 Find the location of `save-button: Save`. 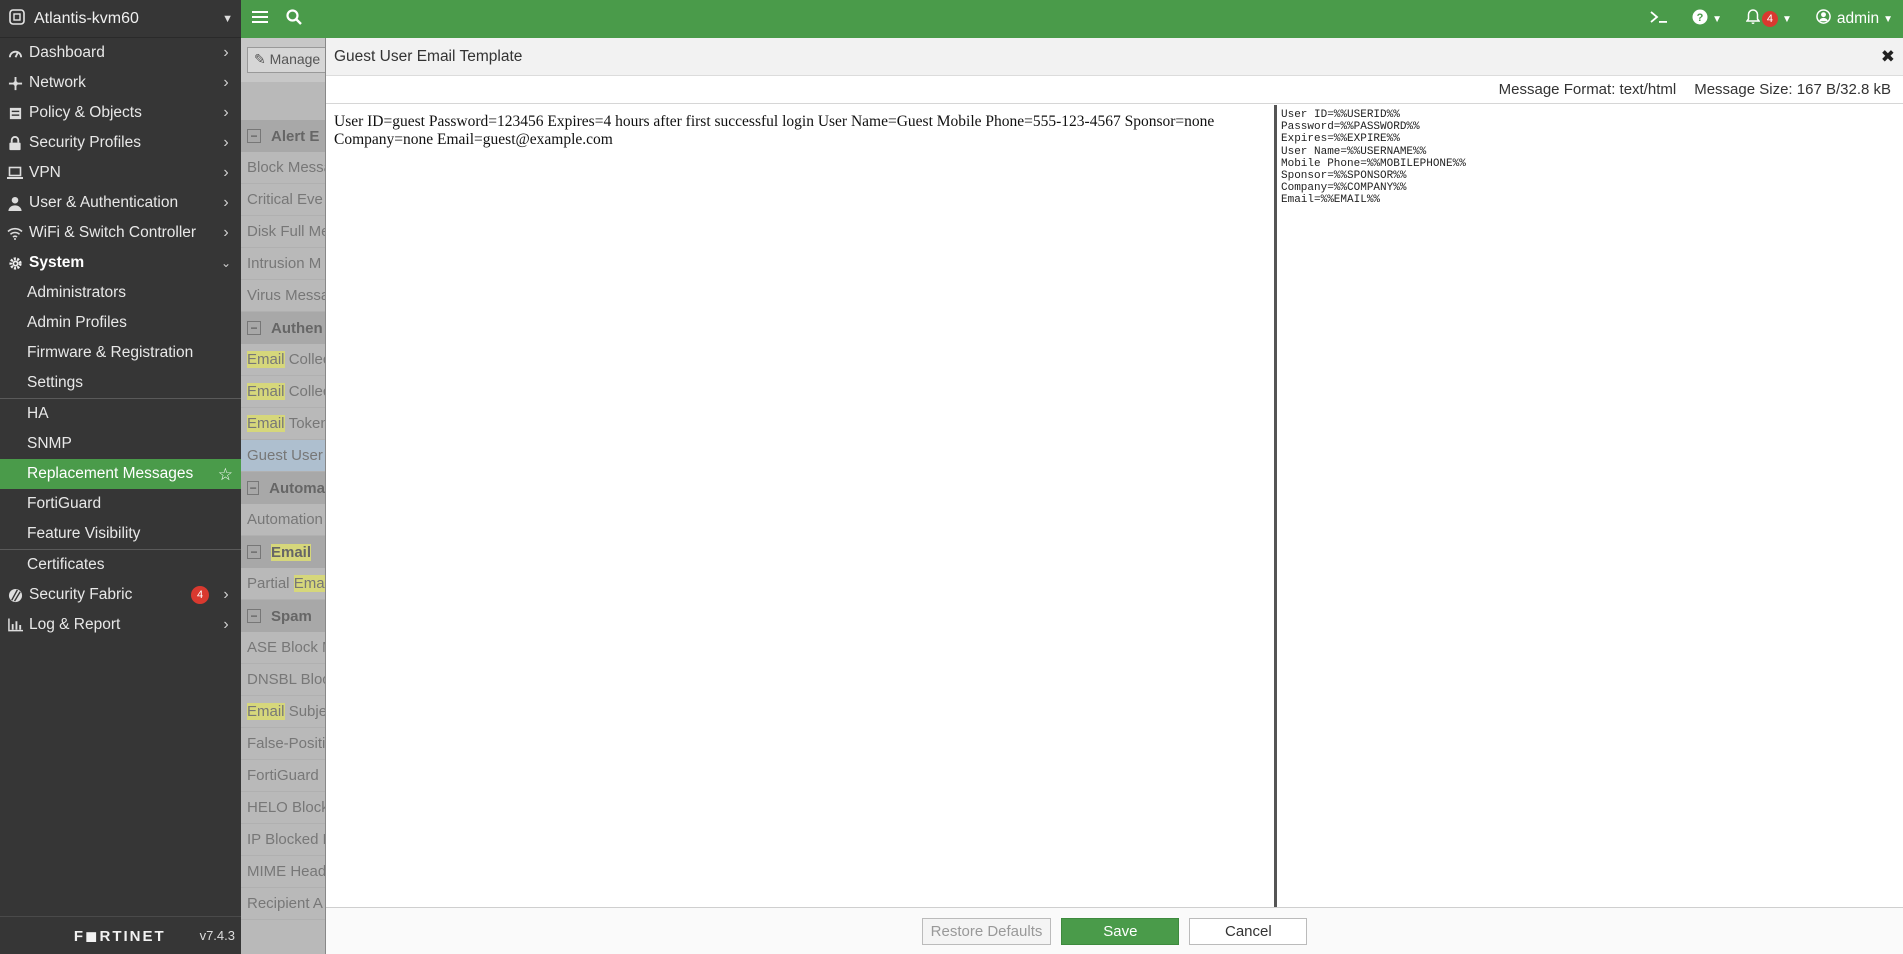

save-button: Save is located at coordinates (1120, 931).